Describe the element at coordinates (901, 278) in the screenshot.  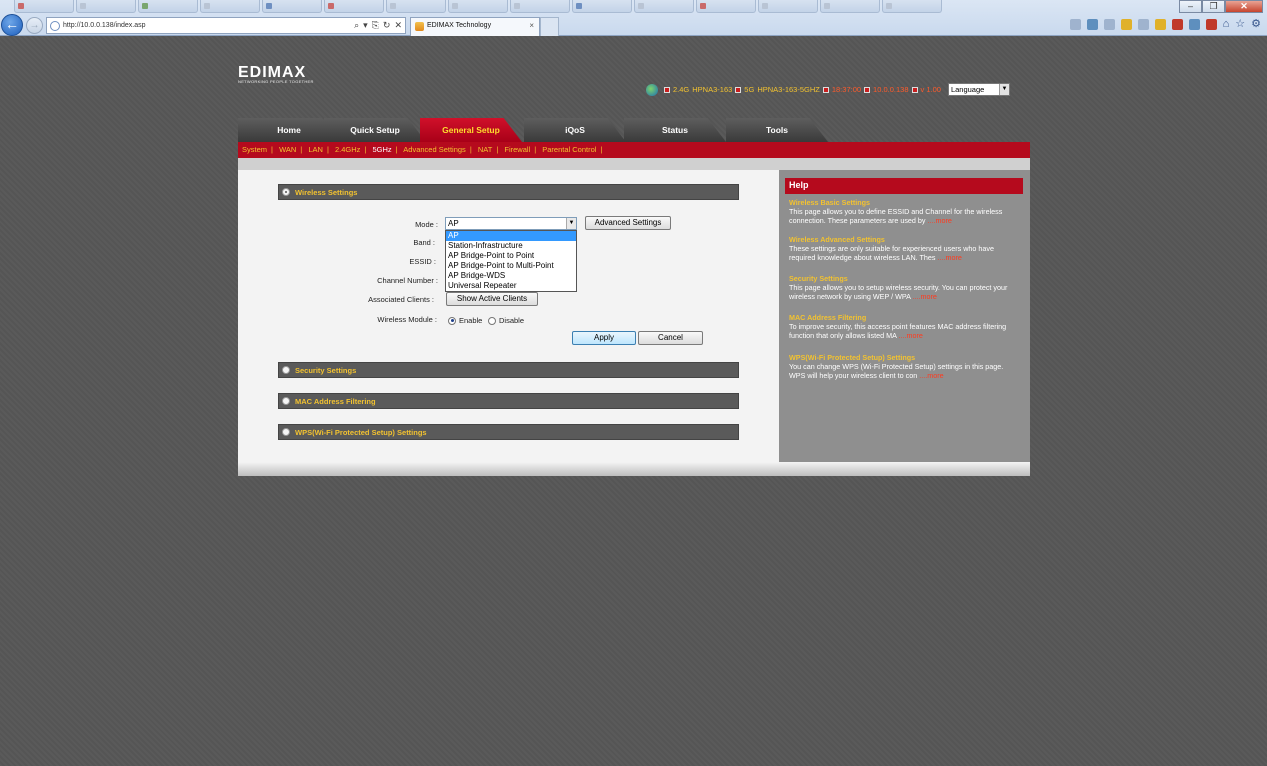
I see `help-heading: Security Settings` at that location.